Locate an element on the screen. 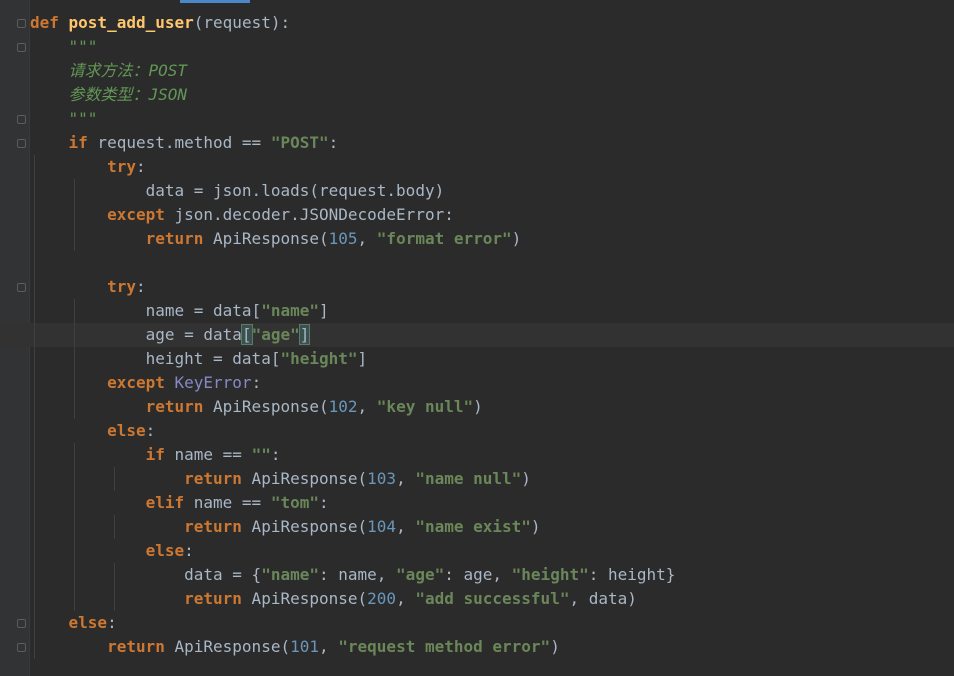 The width and height of the screenshot is (954, 676). code-line: return ApiResponse(104, "name exist") is located at coordinates (285, 527).